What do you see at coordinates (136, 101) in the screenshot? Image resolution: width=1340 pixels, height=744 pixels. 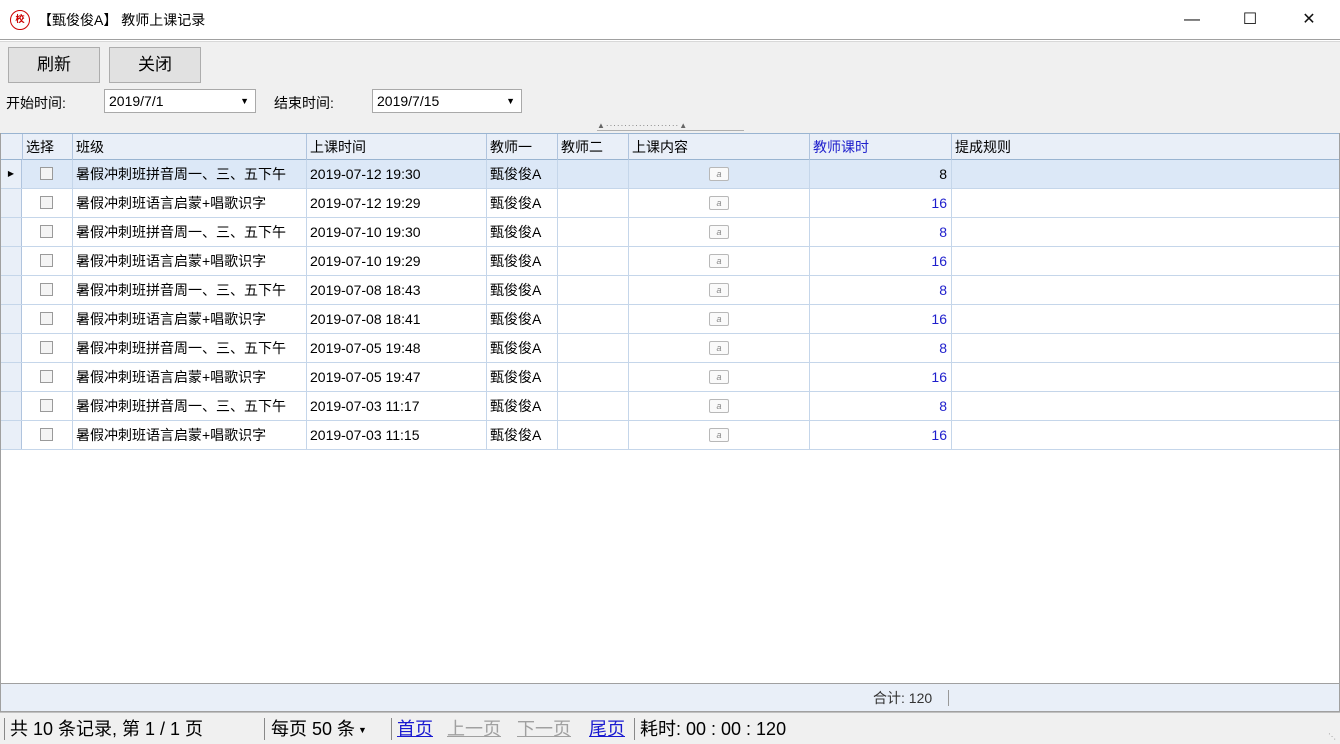 I see `start-time-value: 2019/7/1` at bounding box center [136, 101].